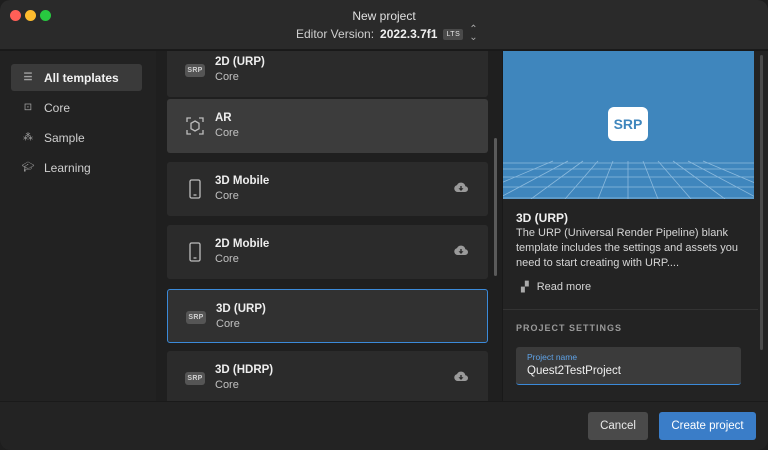  What do you see at coordinates (495, 207) in the screenshot?
I see `template-list-scrollbar` at bounding box center [495, 207].